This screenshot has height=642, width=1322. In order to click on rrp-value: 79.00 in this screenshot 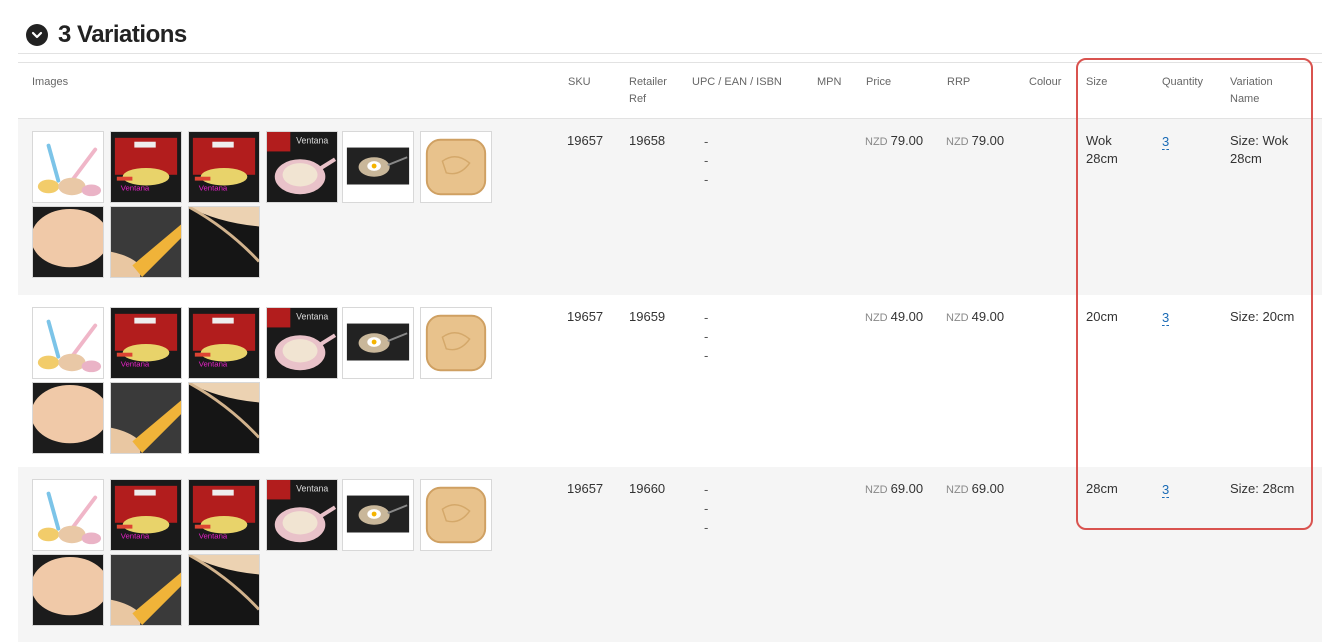, I will do `click(988, 140)`.